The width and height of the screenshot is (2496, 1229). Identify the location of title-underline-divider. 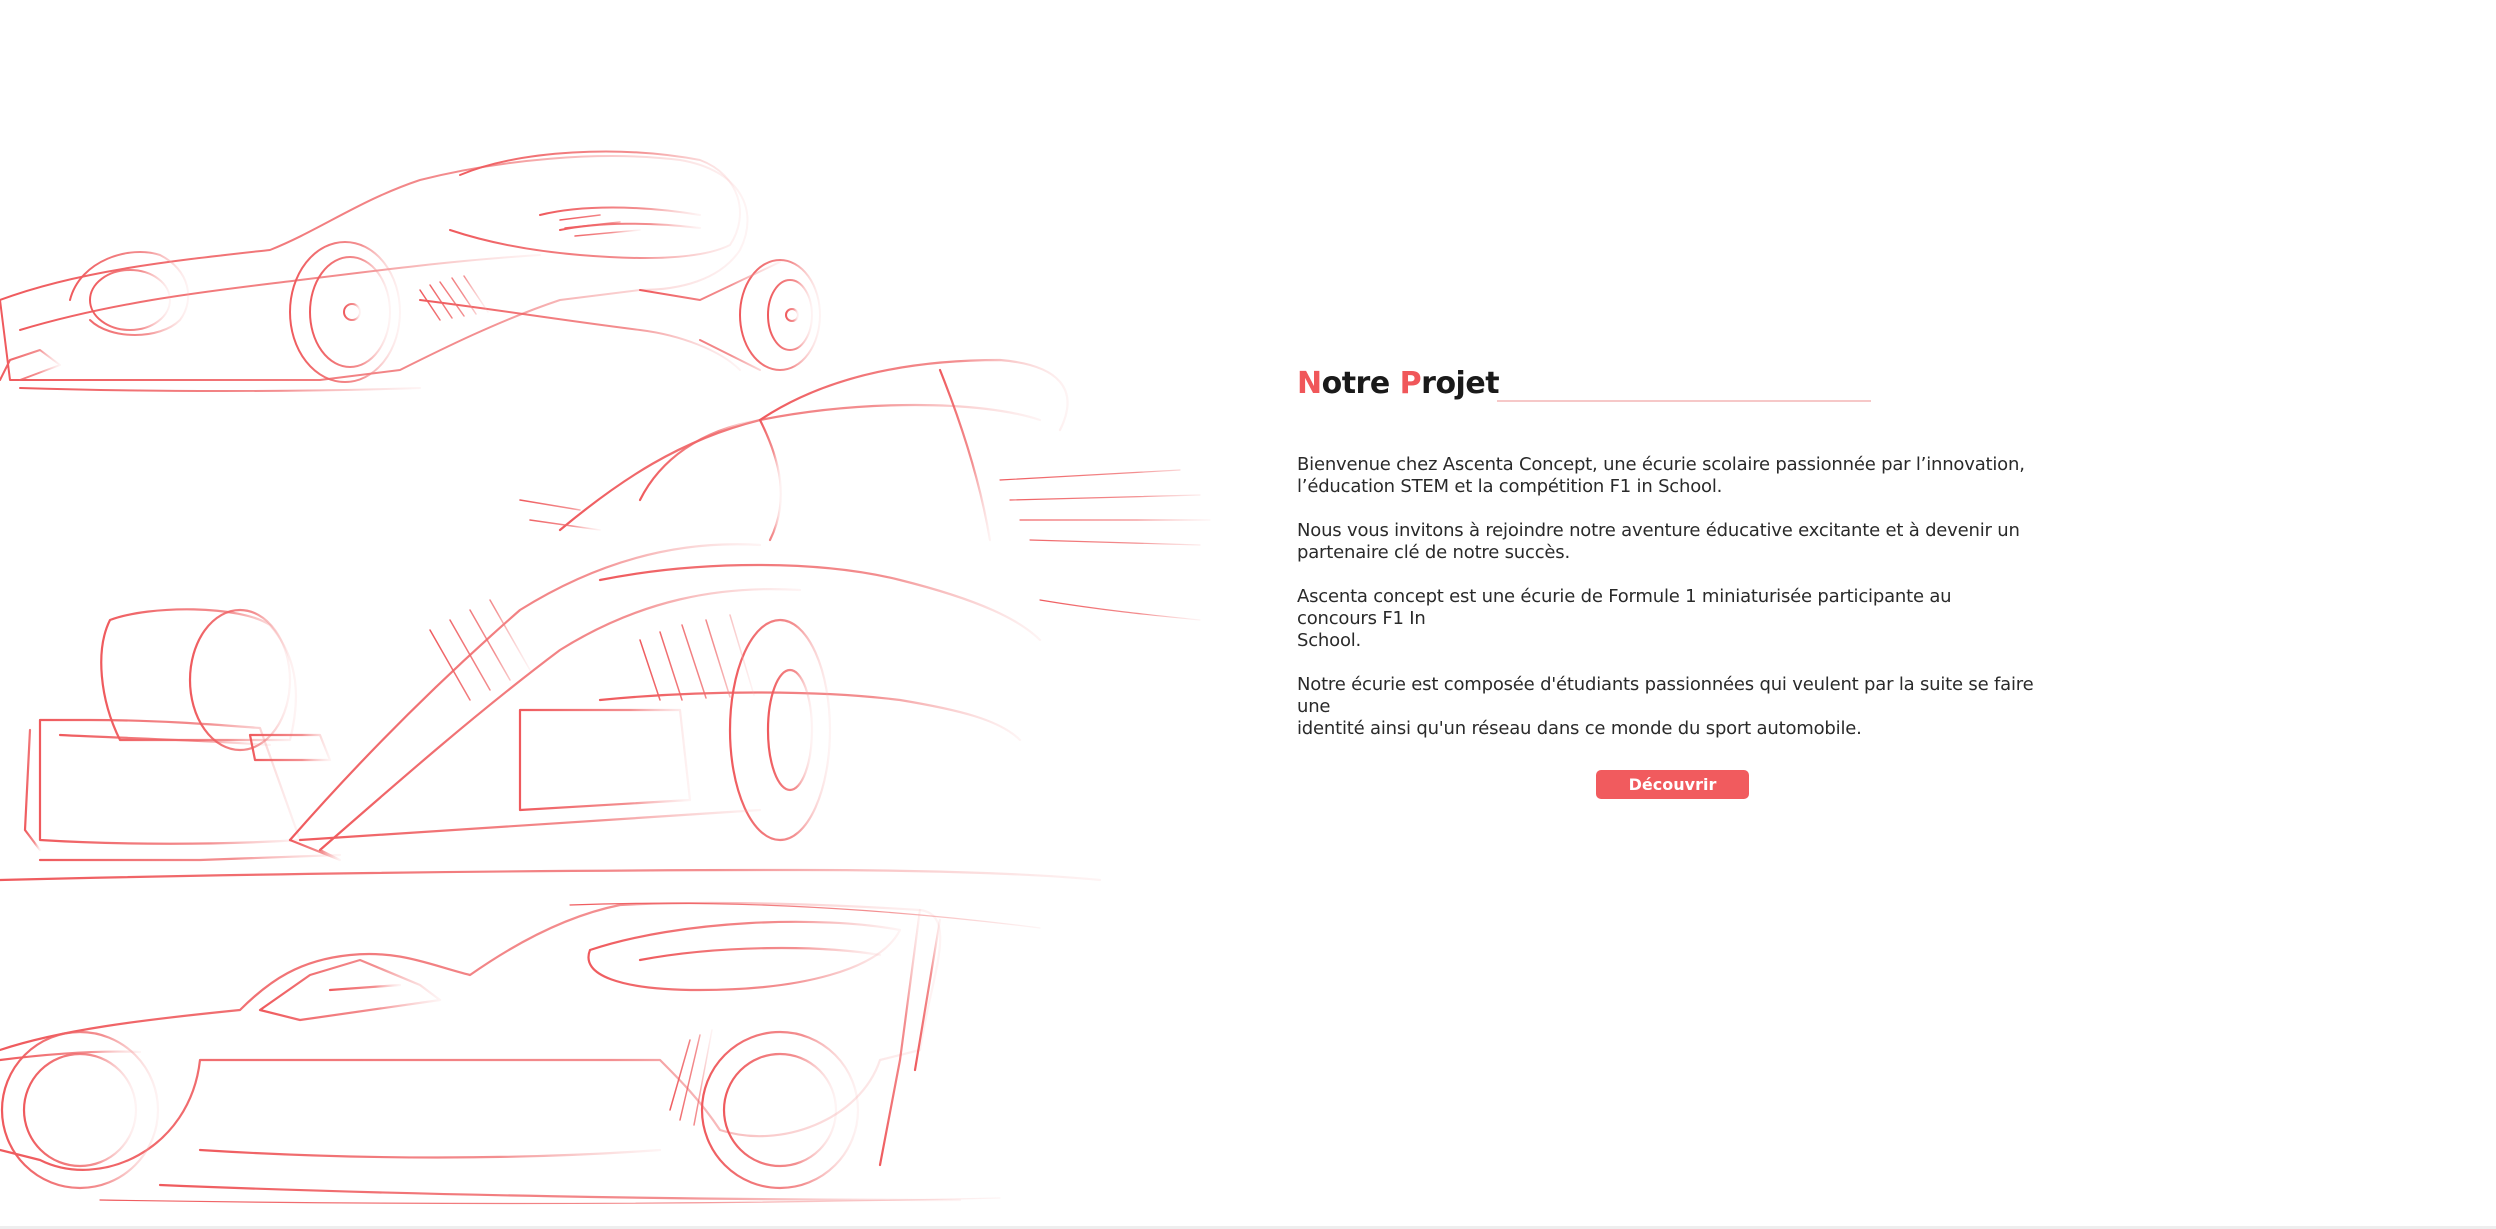
(1684, 401).